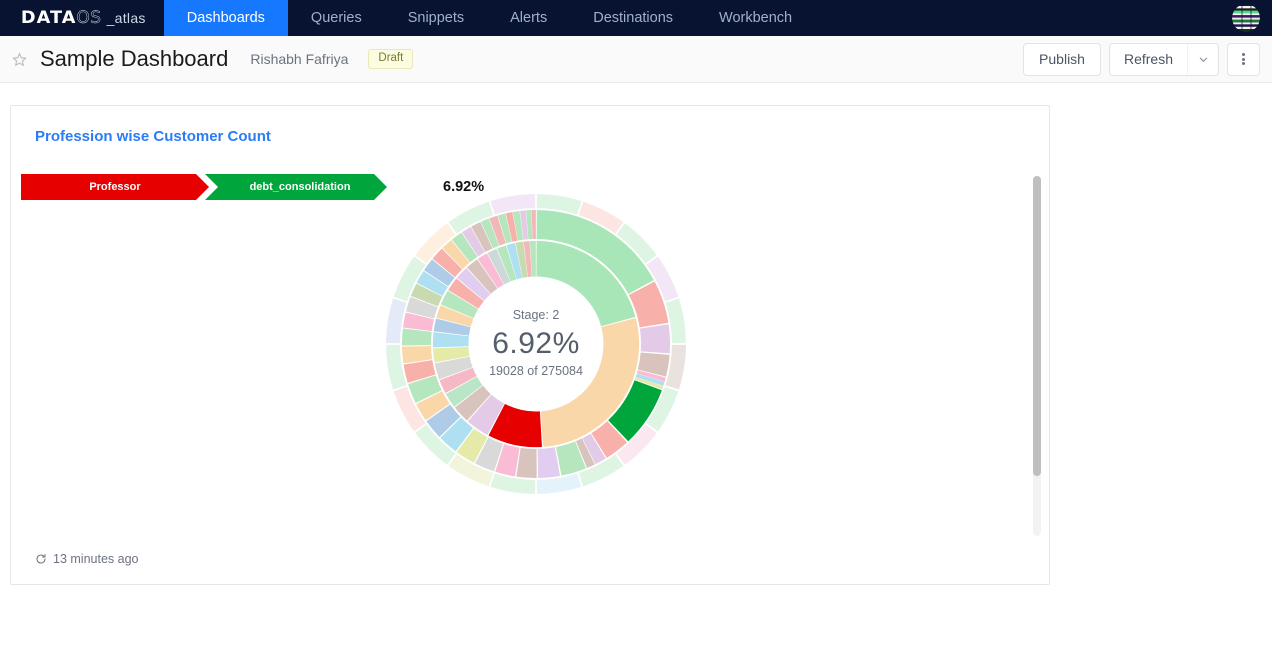 Image resolution: width=1272 pixels, height=648 pixels. I want to click on chevron-down-icon, so click(1203, 59).